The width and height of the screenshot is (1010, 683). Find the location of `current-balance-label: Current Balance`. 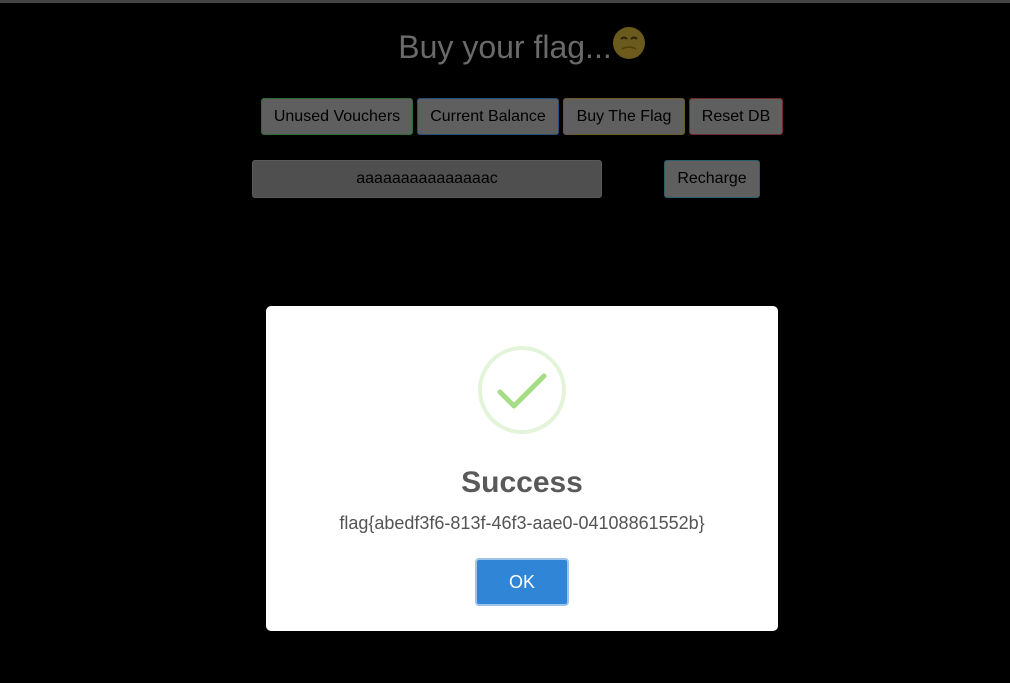

current-balance-label: Current Balance is located at coordinates (488, 116).